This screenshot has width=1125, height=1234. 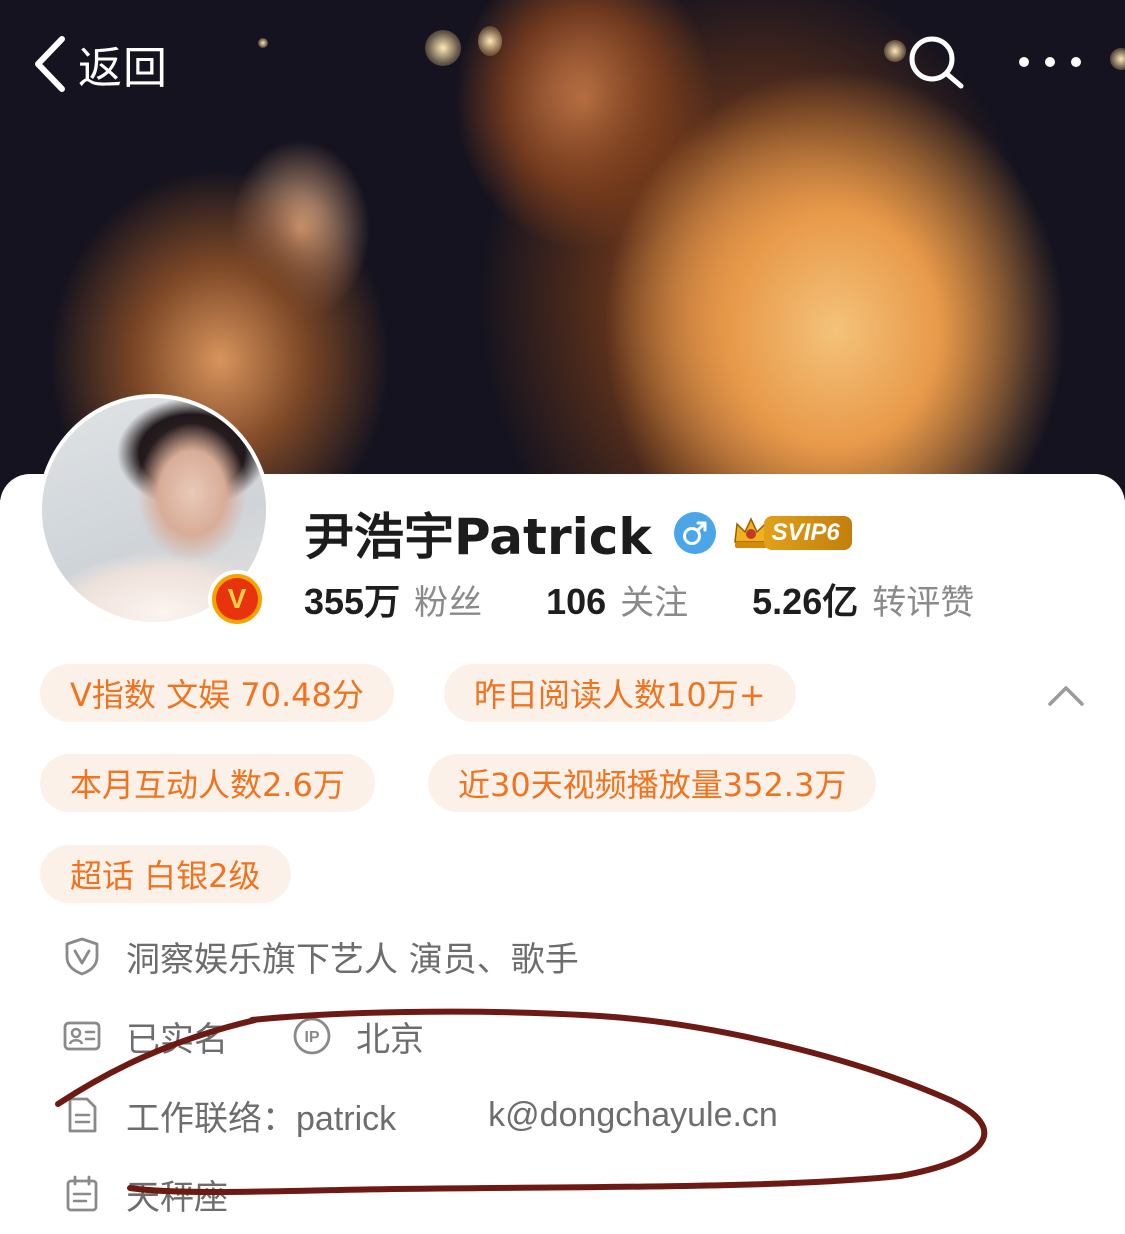 I want to click on zodiac-row: 天秤座, so click(x=145, y=1194).